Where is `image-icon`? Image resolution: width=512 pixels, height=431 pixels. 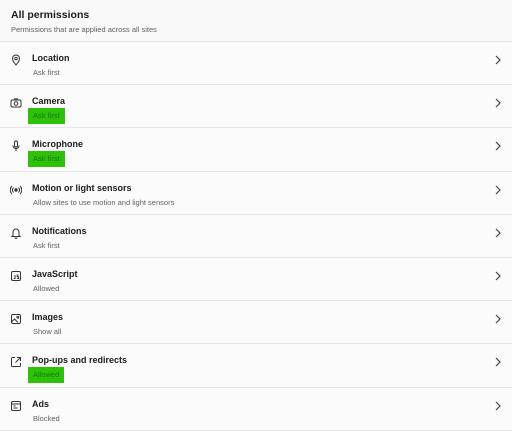 image-icon is located at coordinates (16, 319).